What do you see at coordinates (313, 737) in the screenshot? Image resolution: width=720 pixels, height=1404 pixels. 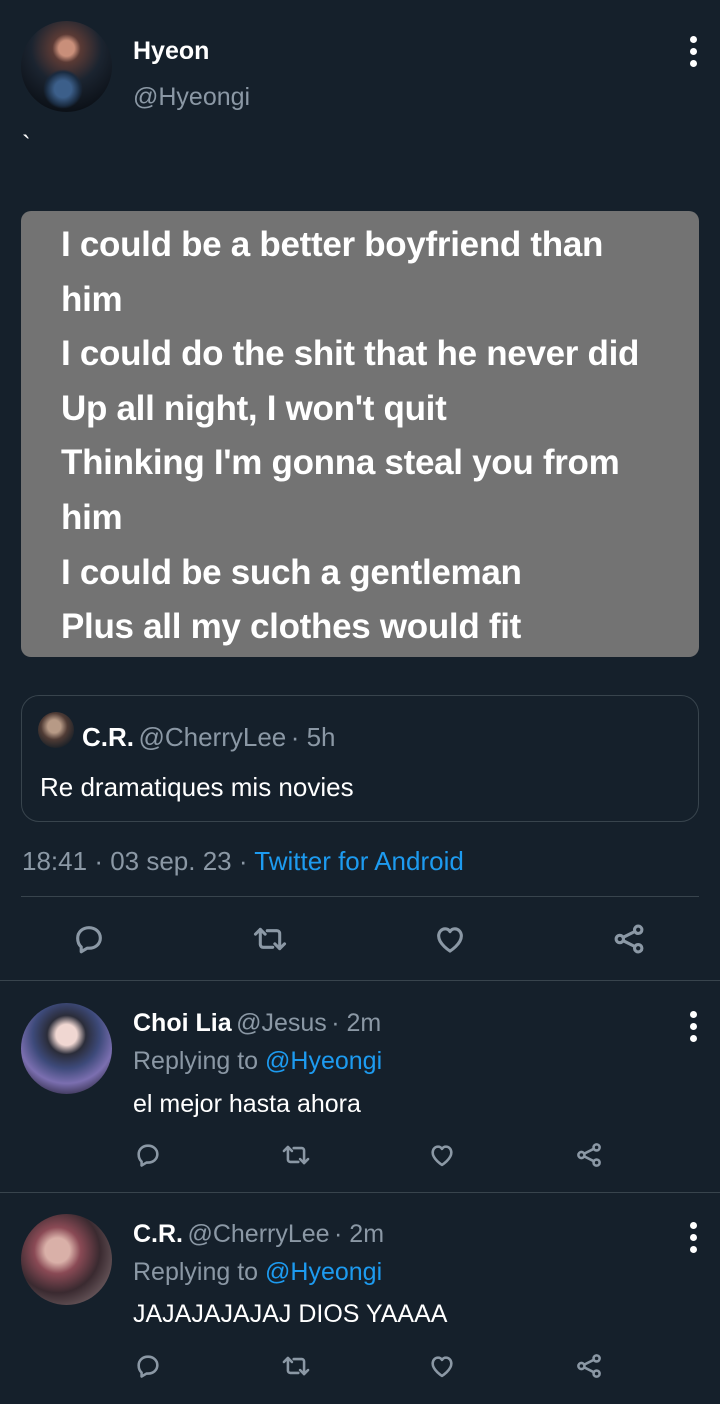 I see `quote-time: · 5h` at bounding box center [313, 737].